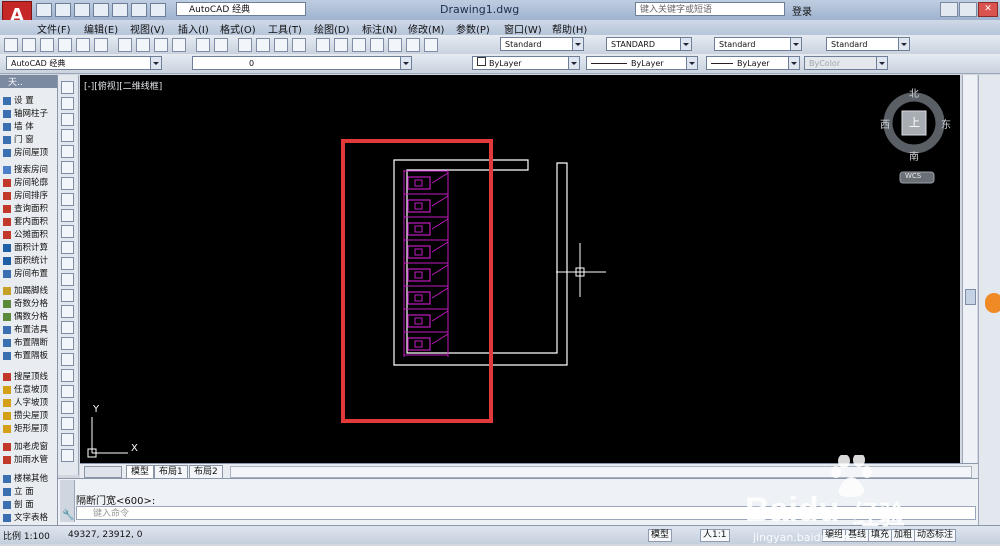 This screenshot has height=546, width=1000. What do you see at coordinates (542, 44) in the screenshot?
I see `text-style-select: Standard` at bounding box center [542, 44].